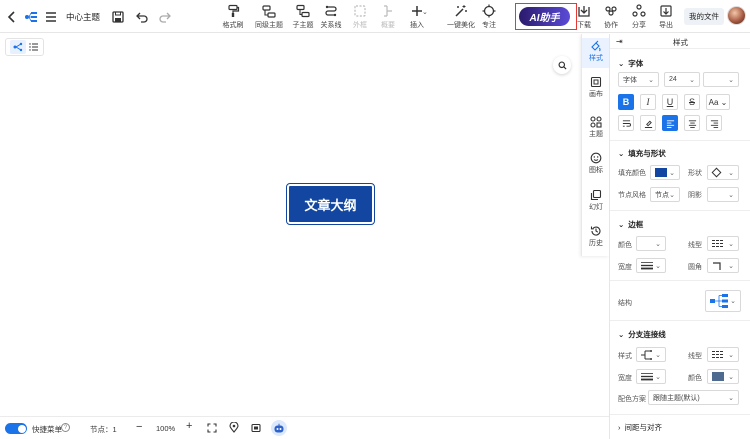 The width and height of the screenshot is (750, 439). Describe the element at coordinates (165, 17) in the screenshot. I see `redo-icon` at that location.